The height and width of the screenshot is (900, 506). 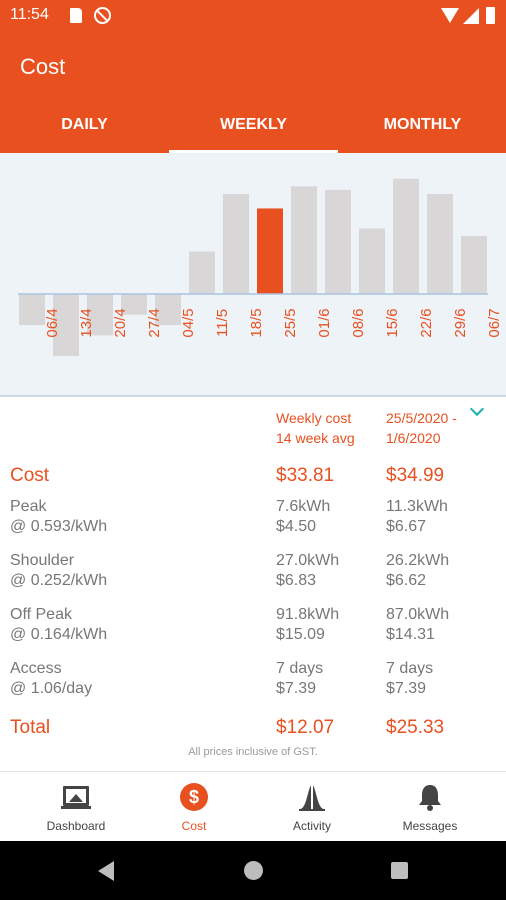 What do you see at coordinates (410, 634) in the screenshot?
I see `off-peak-col2-cost: $14.31` at bounding box center [410, 634].